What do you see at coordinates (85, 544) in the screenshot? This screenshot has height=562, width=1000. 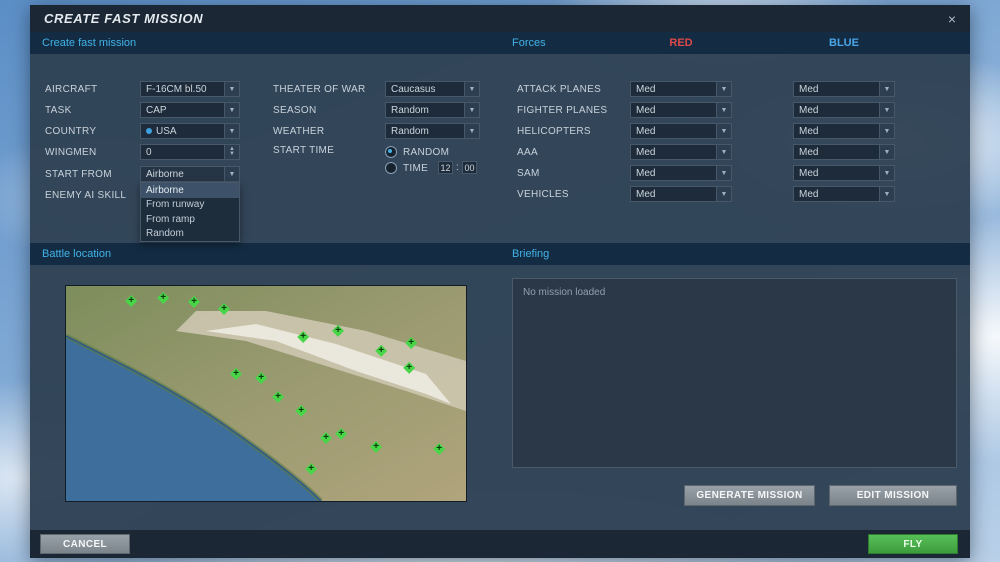 I see `cancel-button: CANCEL` at bounding box center [85, 544].